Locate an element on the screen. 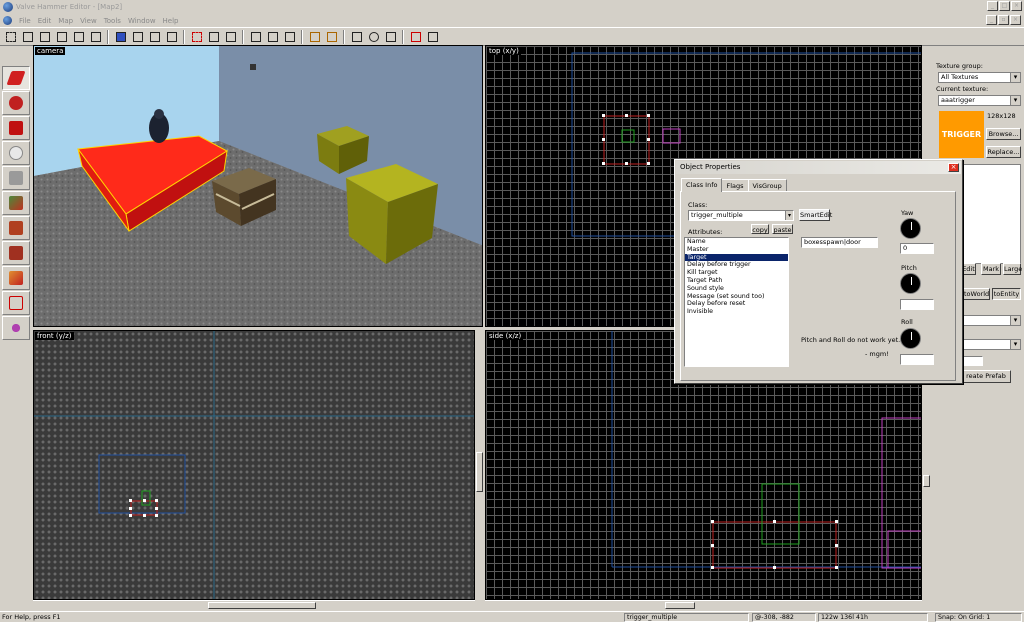 The width and height of the screenshot is (1024, 622). prefab-count-field is located at coordinates (973, 361).